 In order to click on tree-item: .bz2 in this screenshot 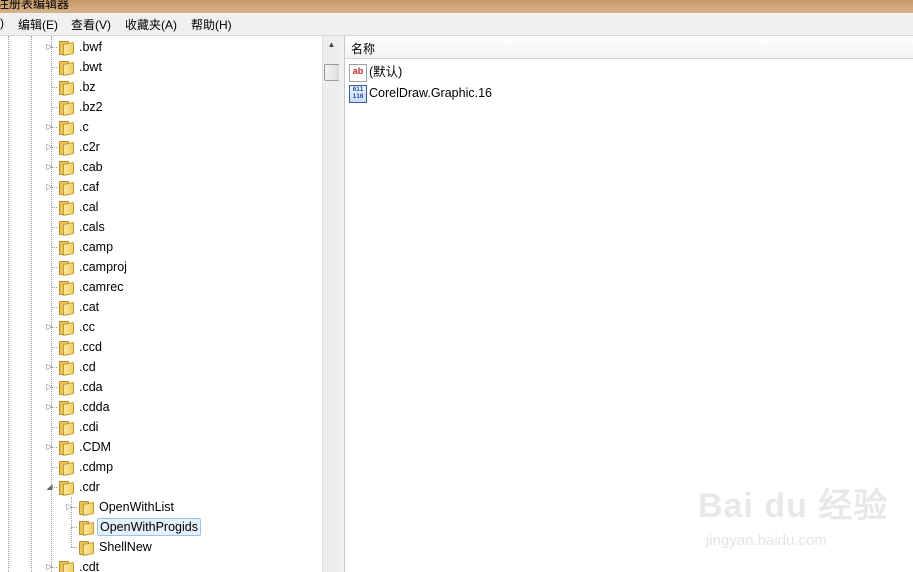, I will do `click(161, 107)`.